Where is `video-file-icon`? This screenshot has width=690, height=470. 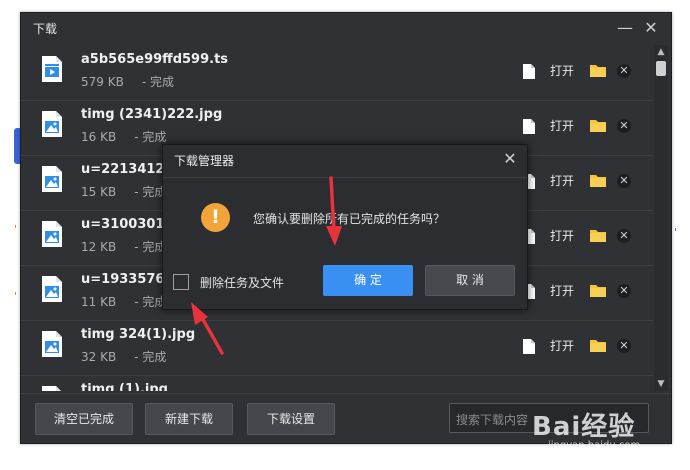 video-file-icon is located at coordinates (52, 69).